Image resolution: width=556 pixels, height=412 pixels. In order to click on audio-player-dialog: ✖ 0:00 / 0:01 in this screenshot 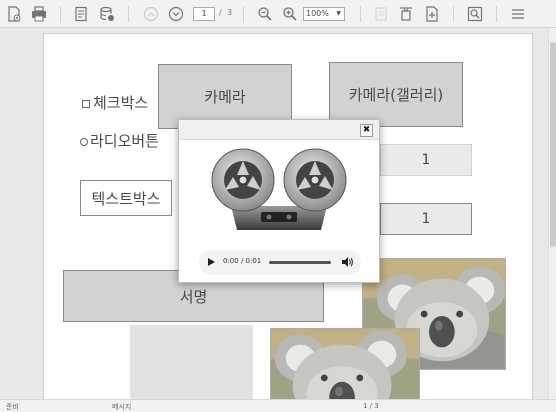, I will do `click(279, 201)`.